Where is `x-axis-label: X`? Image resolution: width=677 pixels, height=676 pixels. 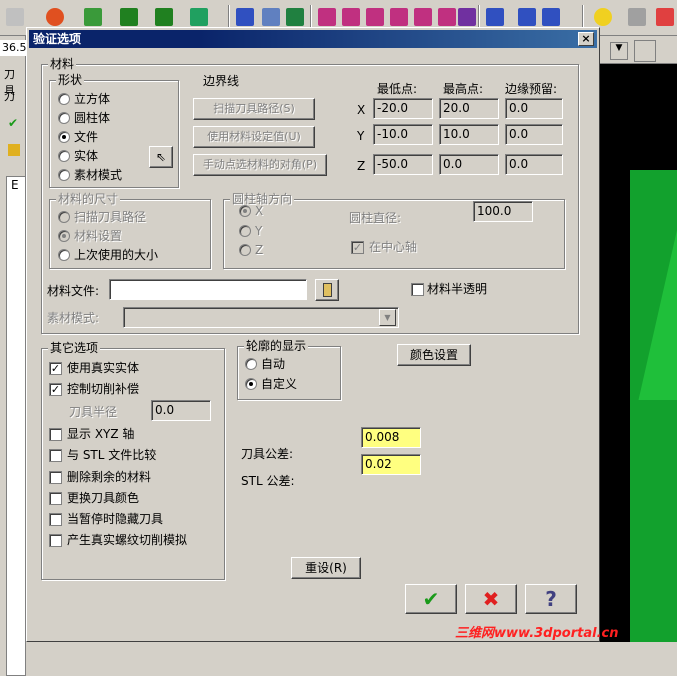 x-axis-label: X is located at coordinates (361, 110).